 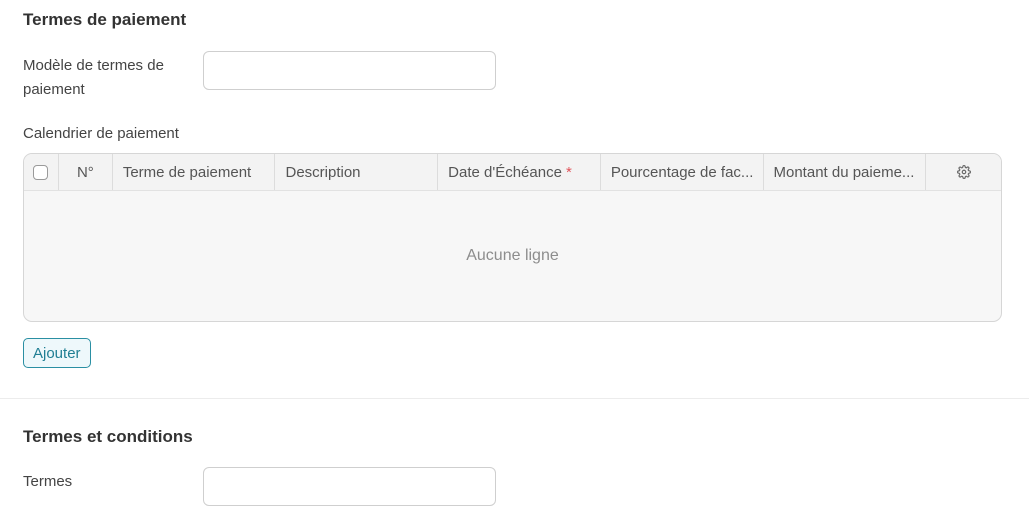 I want to click on column-header-due-date: Date d'Échéance *, so click(x=519, y=172).